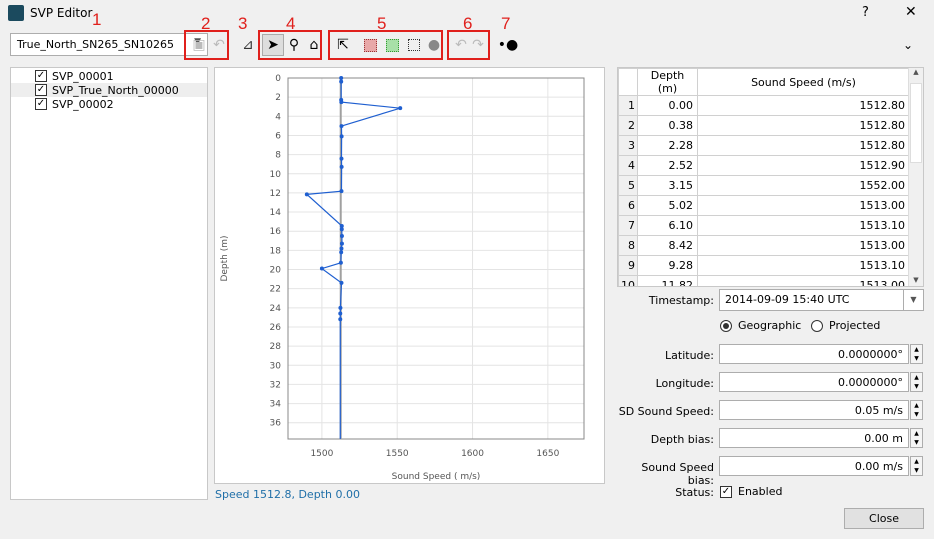  What do you see at coordinates (667, 280) in the screenshot?
I see `depth-cell: 11.82` at bounding box center [667, 280].